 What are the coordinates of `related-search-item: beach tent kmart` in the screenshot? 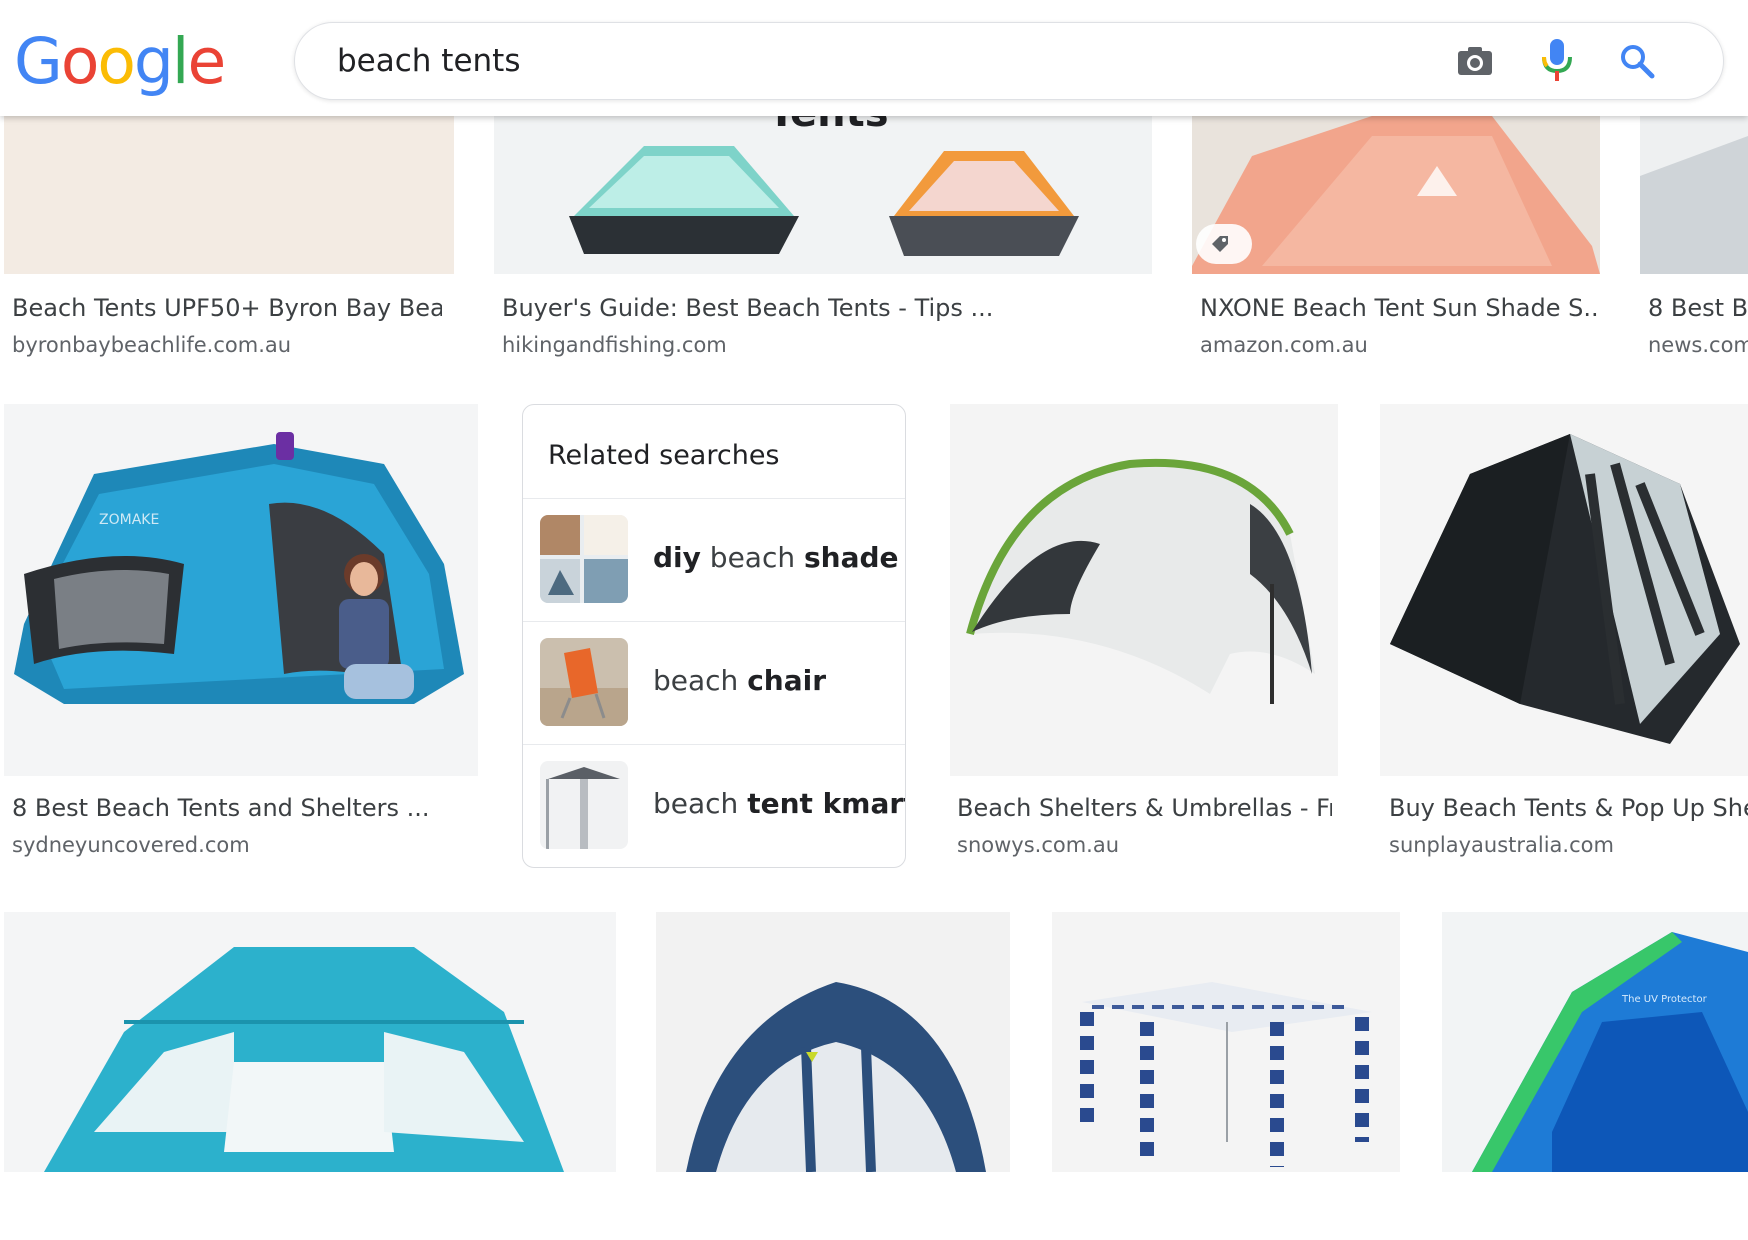 It's located at (714, 805).